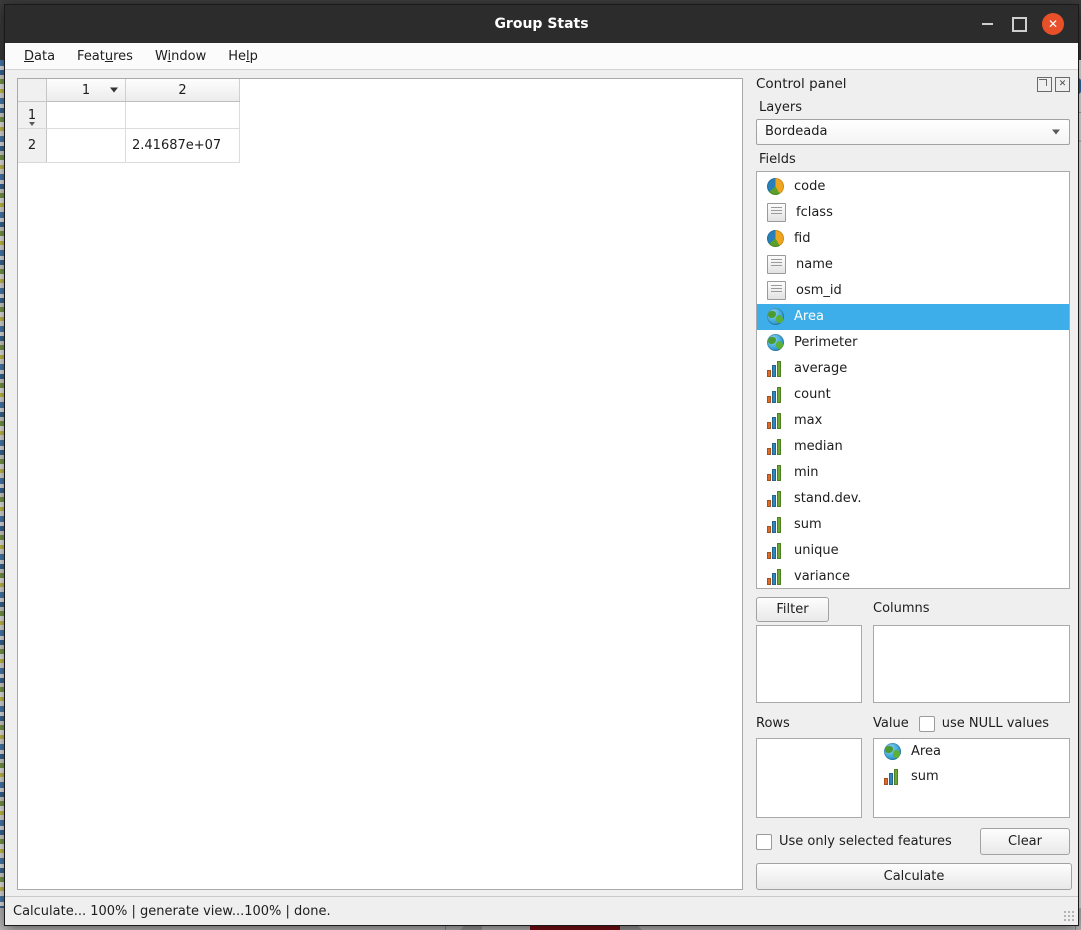 This screenshot has height=930, width=1081. Describe the element at coordinates (32, 90) in the screenshot. I see `table-corner-cell` at that location.